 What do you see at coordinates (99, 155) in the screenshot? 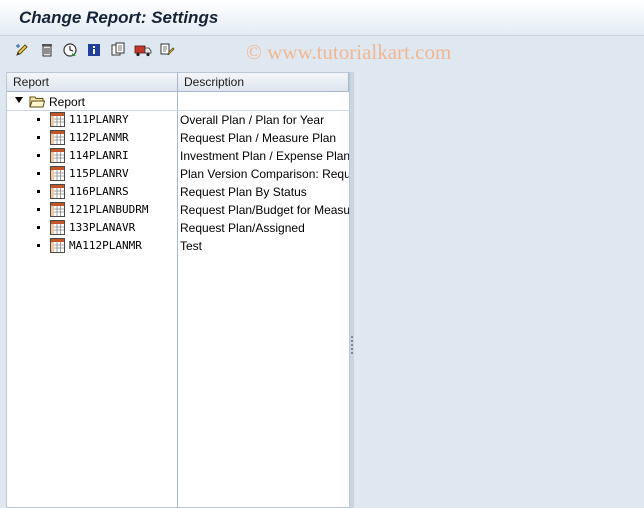
I see `report-name: 114PLANRI` at bounding box center [99, 155].